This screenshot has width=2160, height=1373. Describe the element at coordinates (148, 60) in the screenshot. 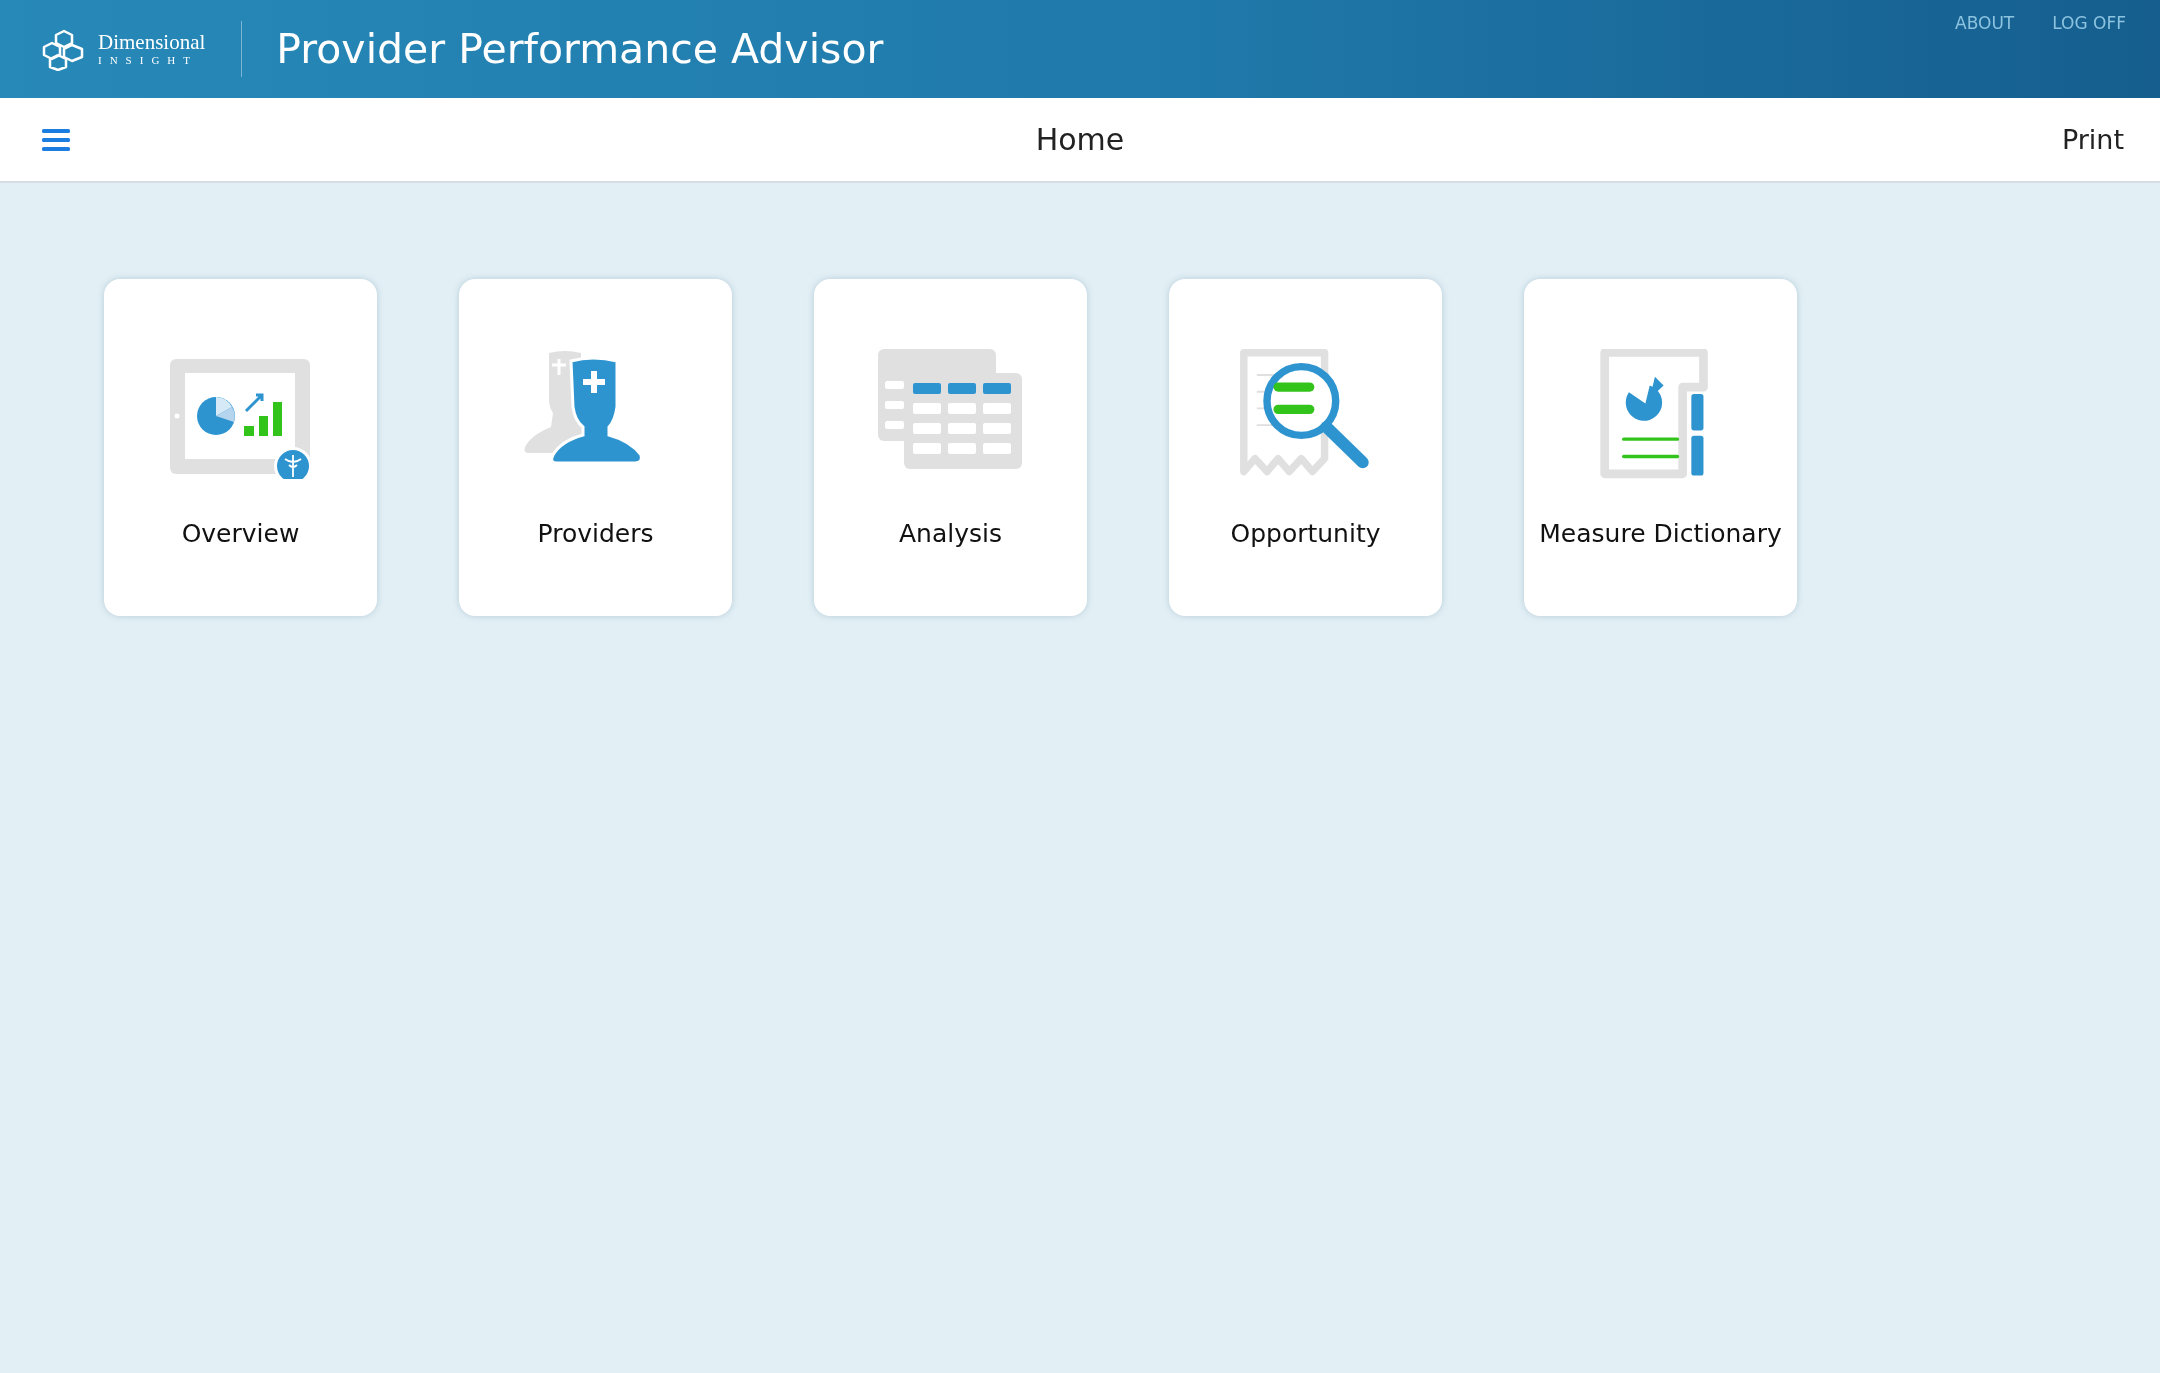

I see `brand-tagline: INSIGHT` at that location.